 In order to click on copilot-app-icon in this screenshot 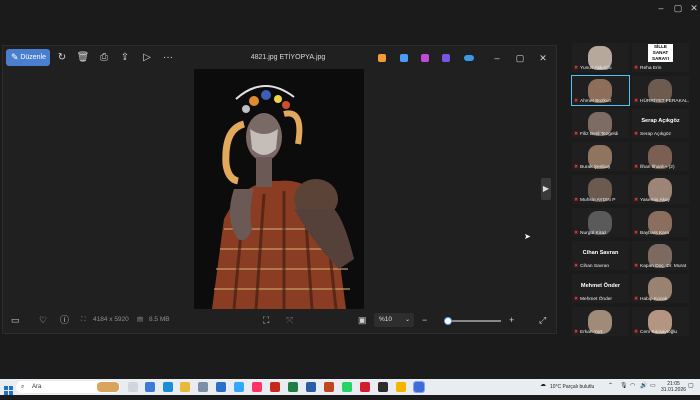, I will do `click(446, 58)`.